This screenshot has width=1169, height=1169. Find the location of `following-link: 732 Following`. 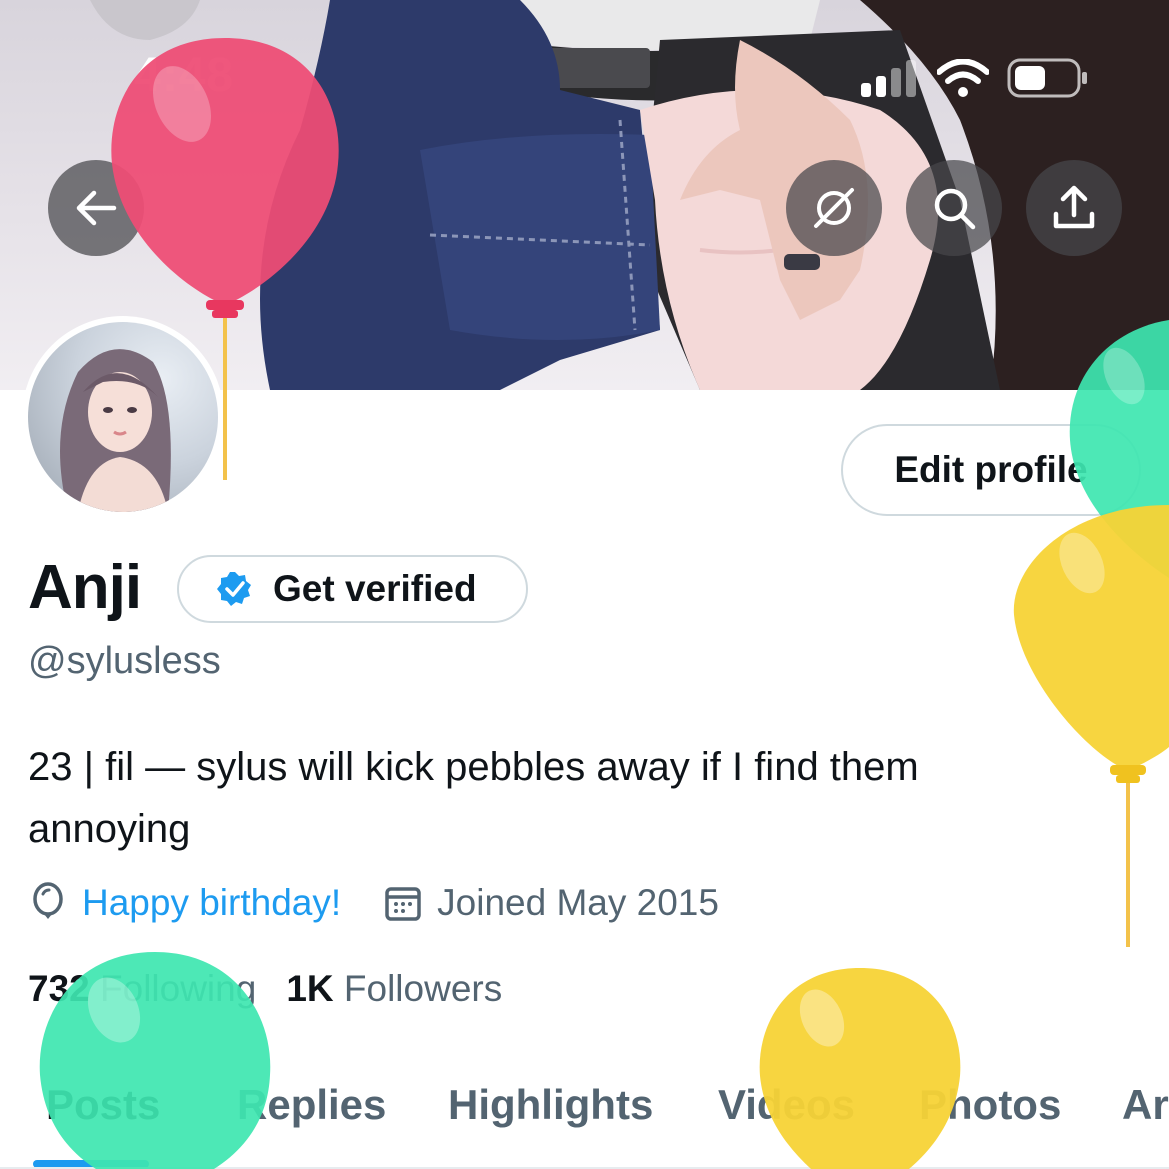

following-link: 732 Following is located at coordinates (142, 989).